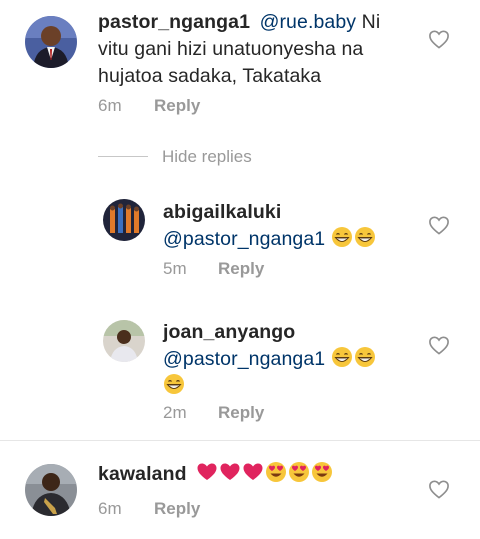  What do you see at coordinates (213, 269) in the screenshot?
I see `reply-meta: 5m Reply` at bounding box center [213, 269].